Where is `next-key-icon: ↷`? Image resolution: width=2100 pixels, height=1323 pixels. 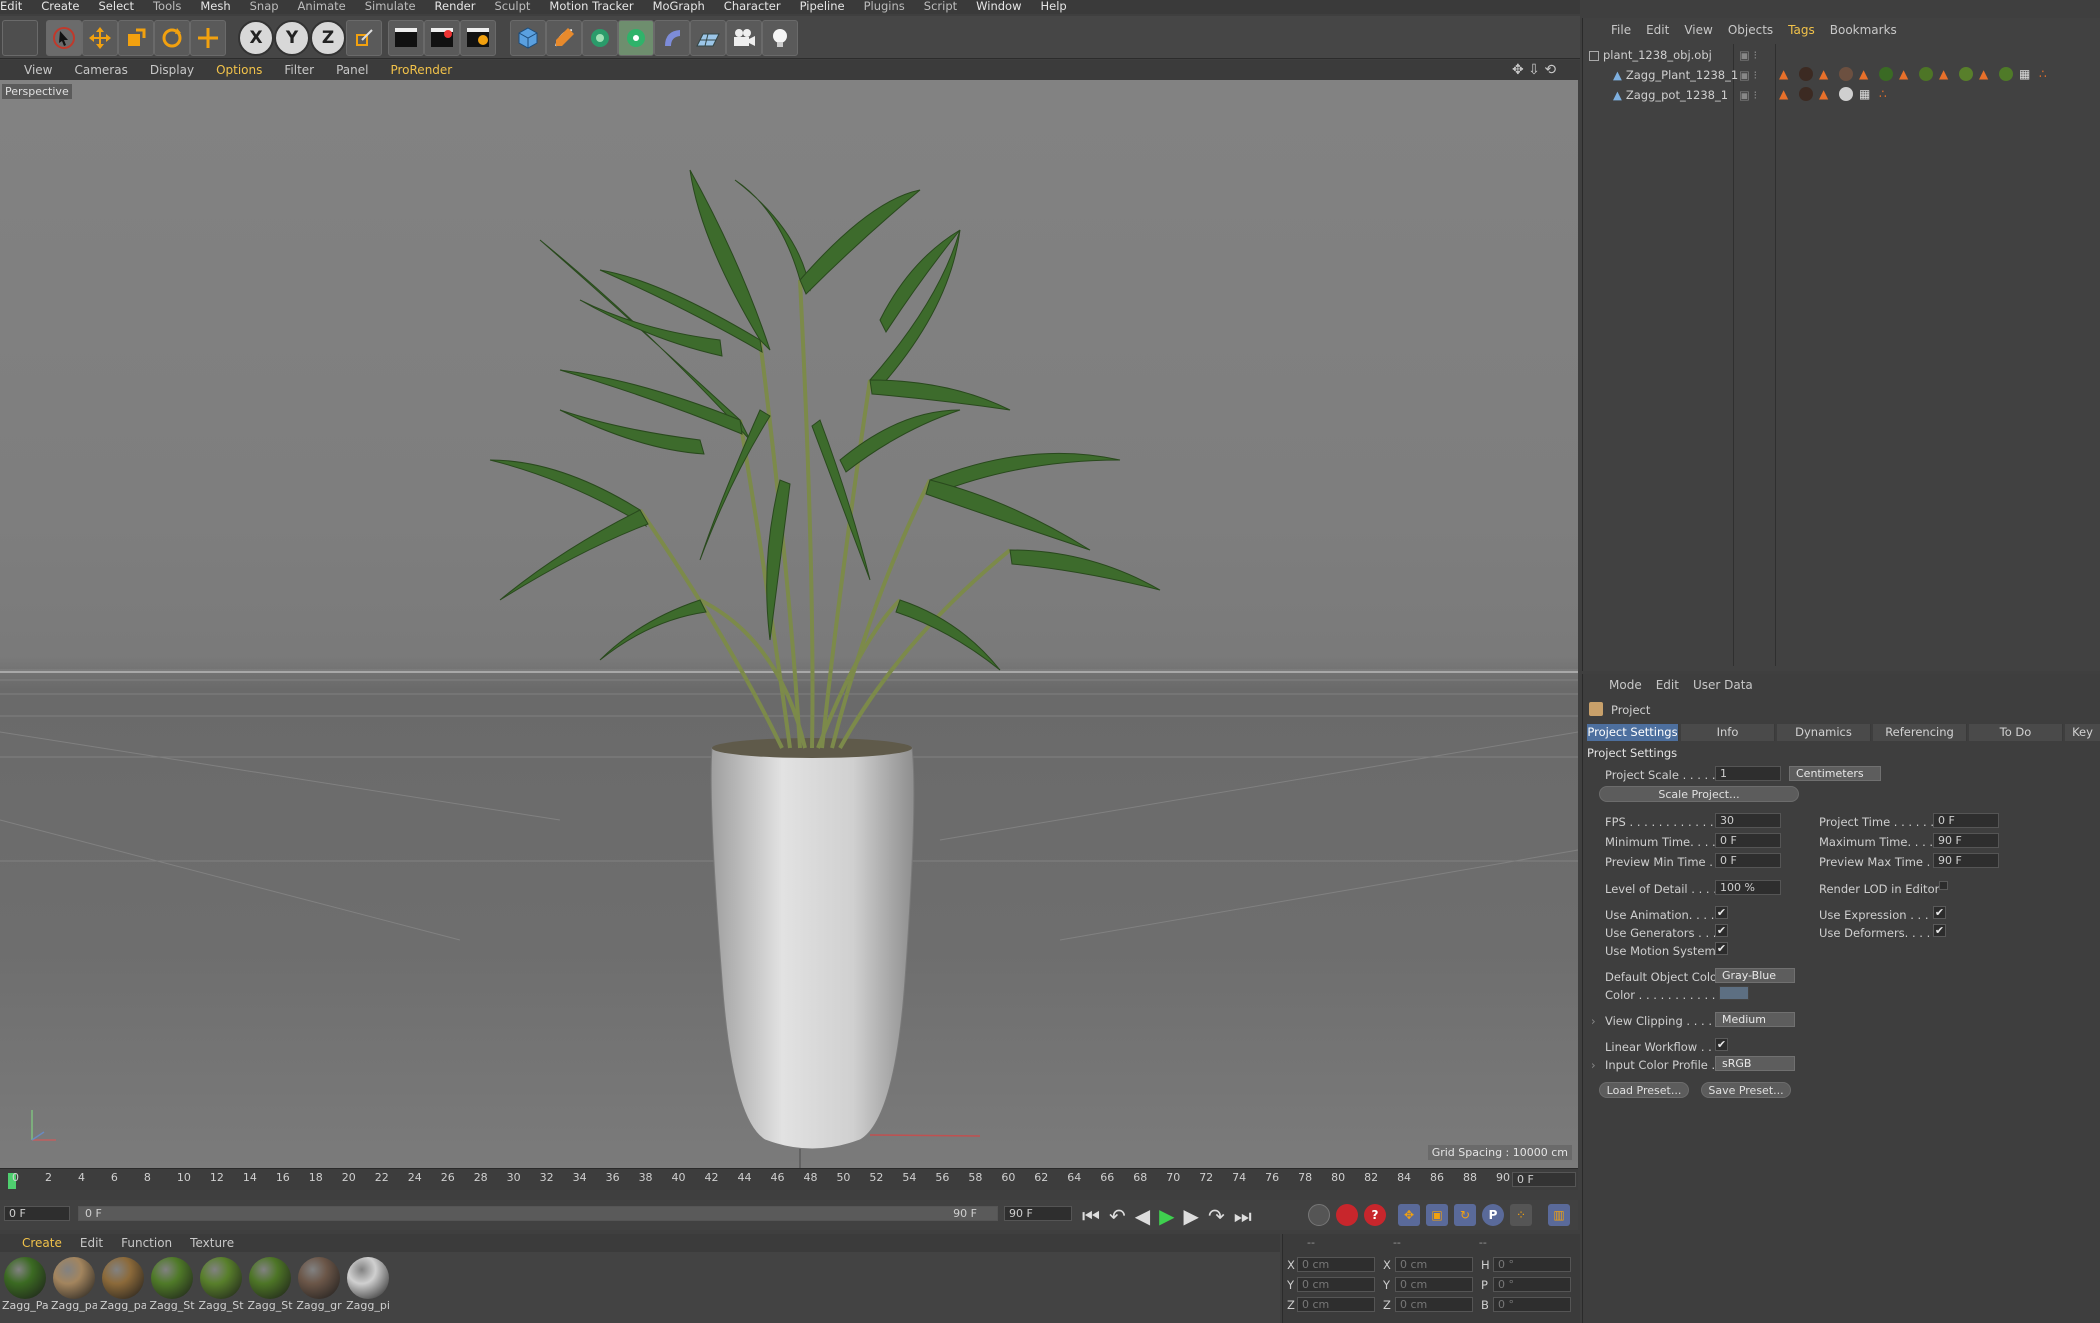 next-key-icon: ↷ is located at coordinates (1221, 1216).